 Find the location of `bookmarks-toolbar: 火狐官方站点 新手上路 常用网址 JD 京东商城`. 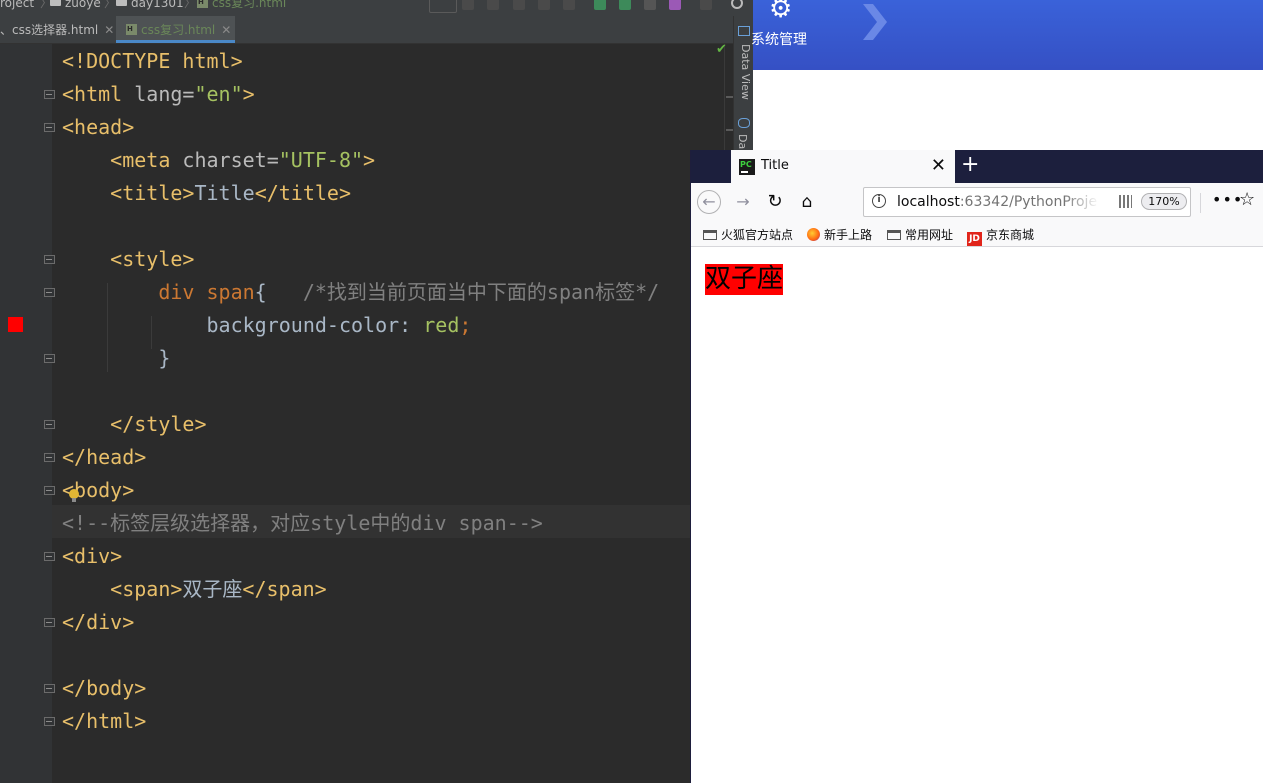

bookmarks-toolbar: 火狐官方站点 新手上路 常用网址 JD 京东商城 is located at coordinates (977, 235).